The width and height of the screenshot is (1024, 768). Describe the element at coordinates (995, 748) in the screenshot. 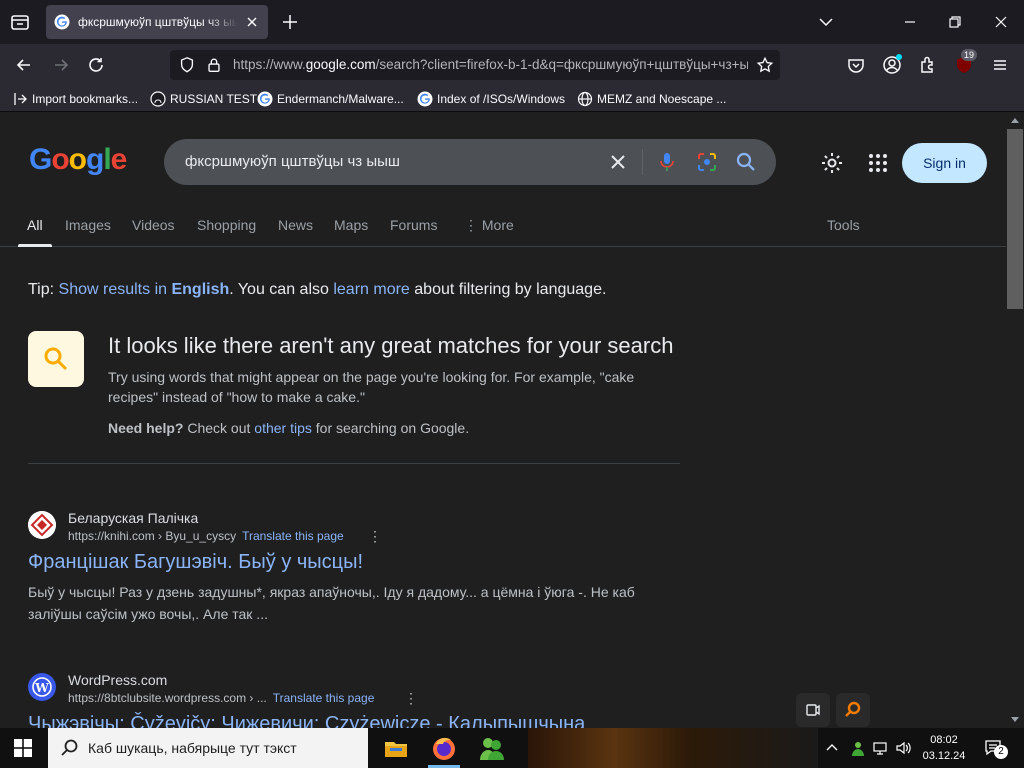

I see `notification-center-button: 2` at that location.